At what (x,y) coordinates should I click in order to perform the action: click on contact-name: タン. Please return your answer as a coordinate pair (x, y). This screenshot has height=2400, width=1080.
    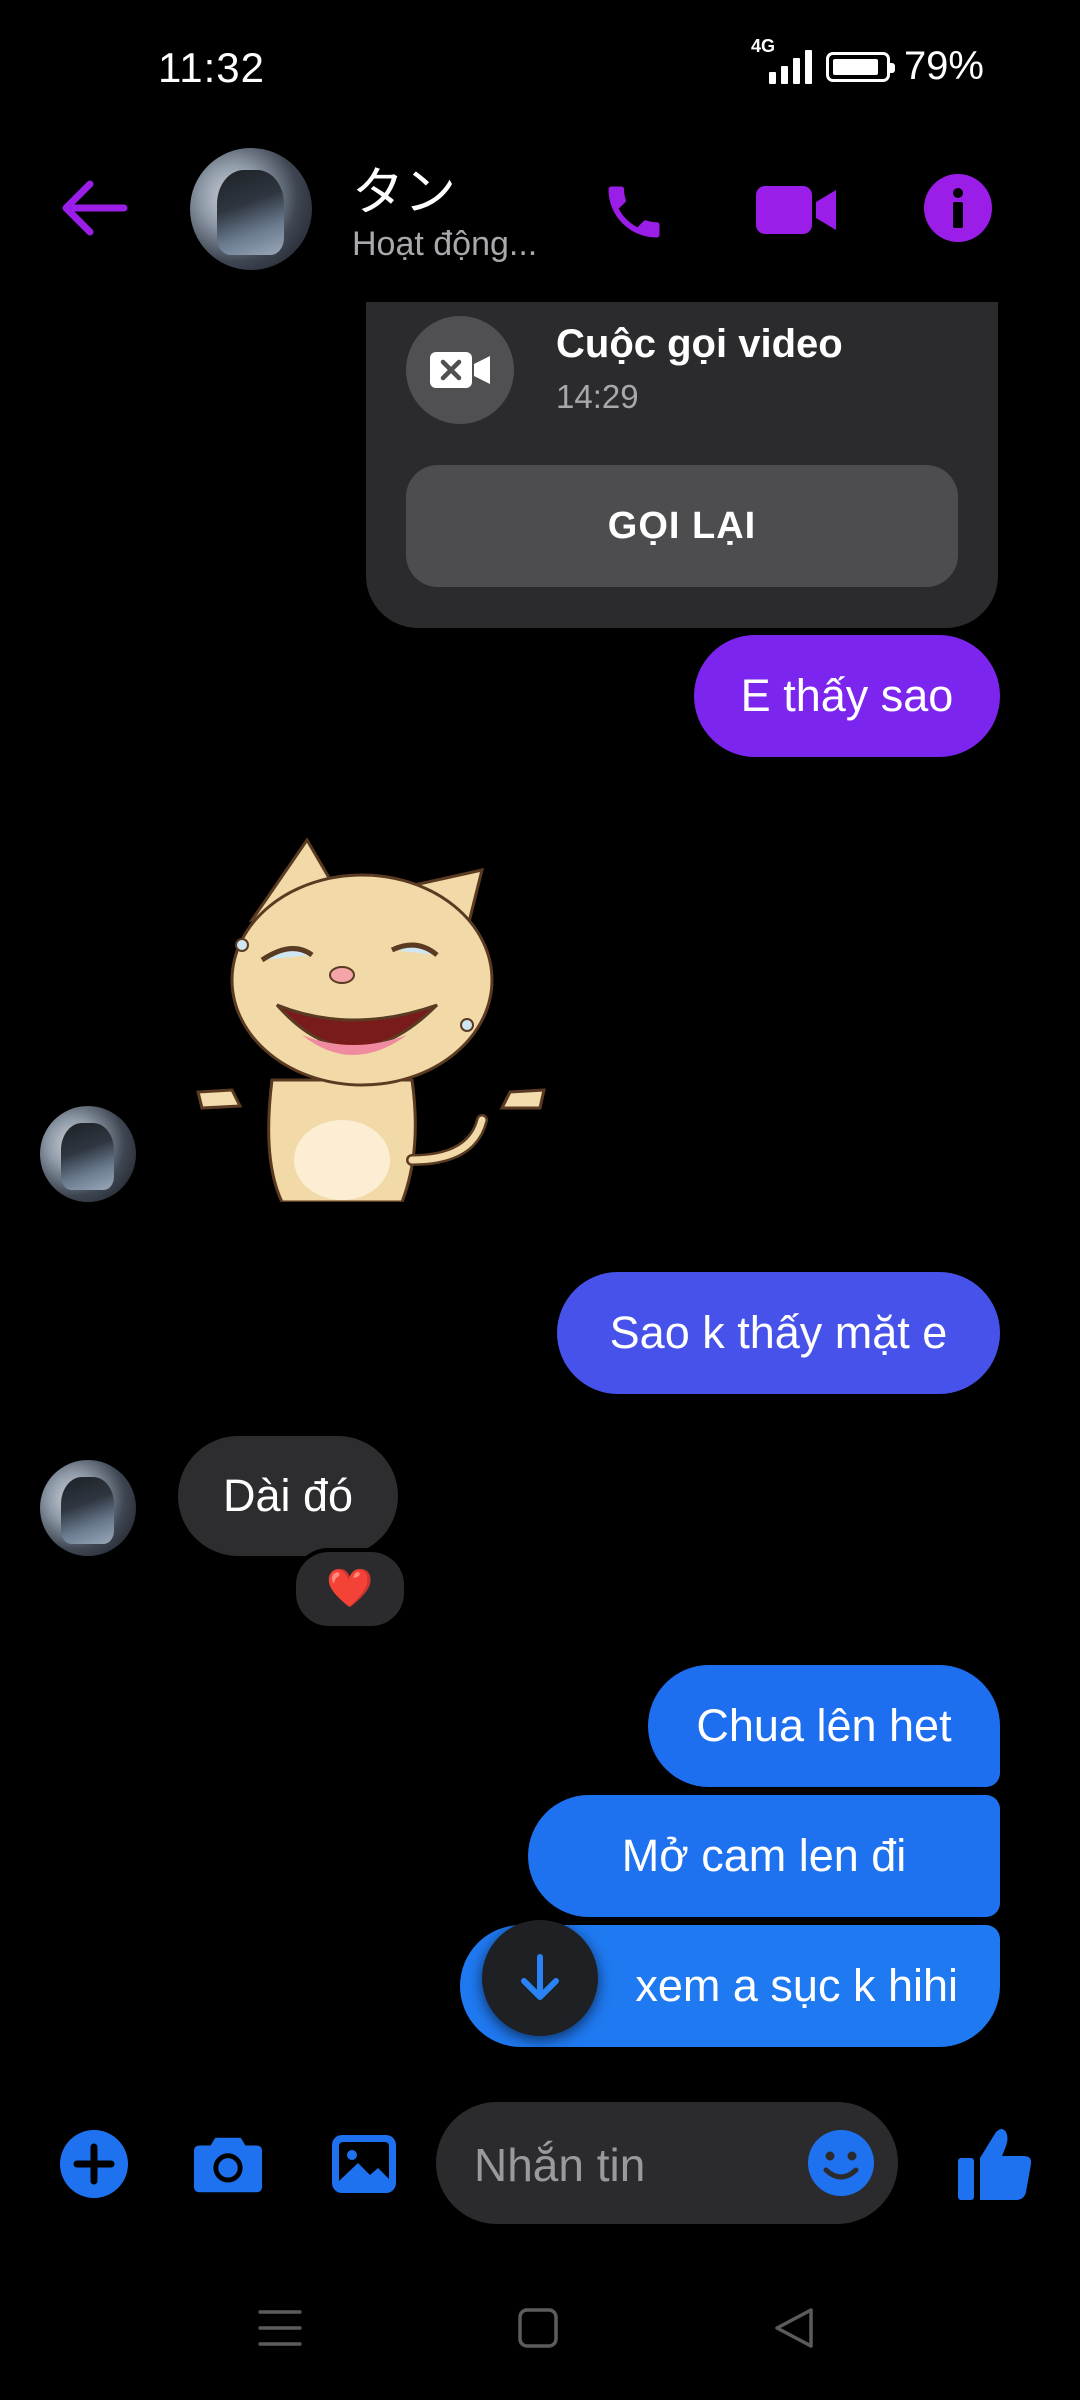
    Looking at the image, I should click on (404, 187).